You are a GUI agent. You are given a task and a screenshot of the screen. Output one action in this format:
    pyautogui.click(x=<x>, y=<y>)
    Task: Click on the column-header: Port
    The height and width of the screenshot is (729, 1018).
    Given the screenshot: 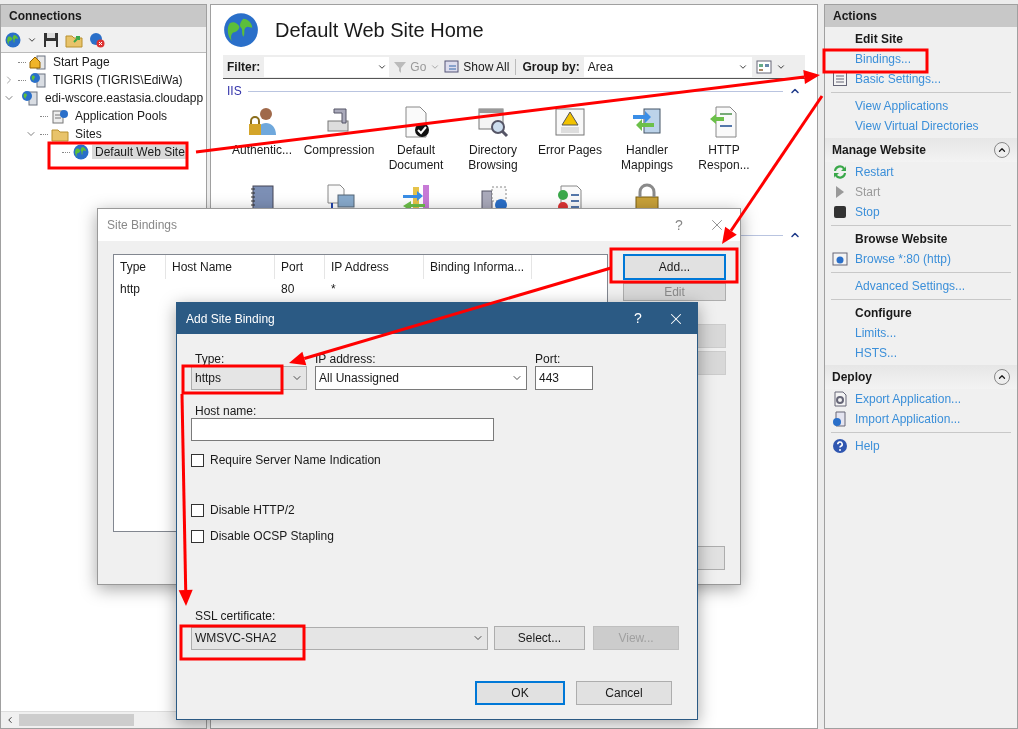 What is the action you would take?
    pyautogui.click(x=300, y=267)
    